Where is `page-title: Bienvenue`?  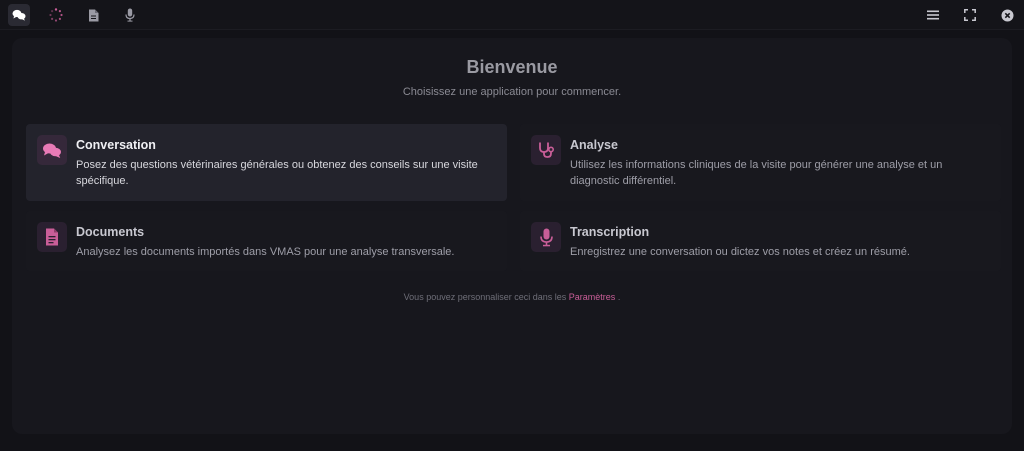
page-title: Bienvenue is located at coordinates (512, 67).